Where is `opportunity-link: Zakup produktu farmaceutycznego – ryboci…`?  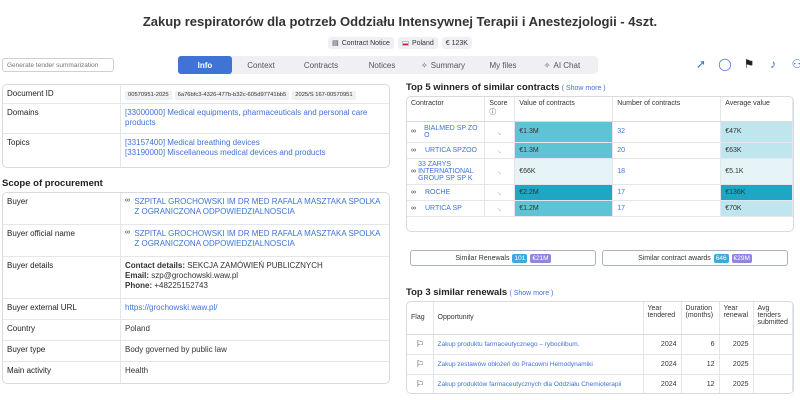 opportunity-link: Zakup produktu farmaceutycznego – ryboci… is located at coordinates (509, 344).